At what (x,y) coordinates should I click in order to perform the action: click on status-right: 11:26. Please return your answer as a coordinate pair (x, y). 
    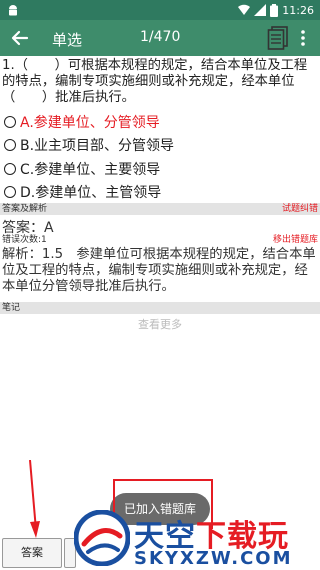
    Looking at the image, I should click on (276, 10).